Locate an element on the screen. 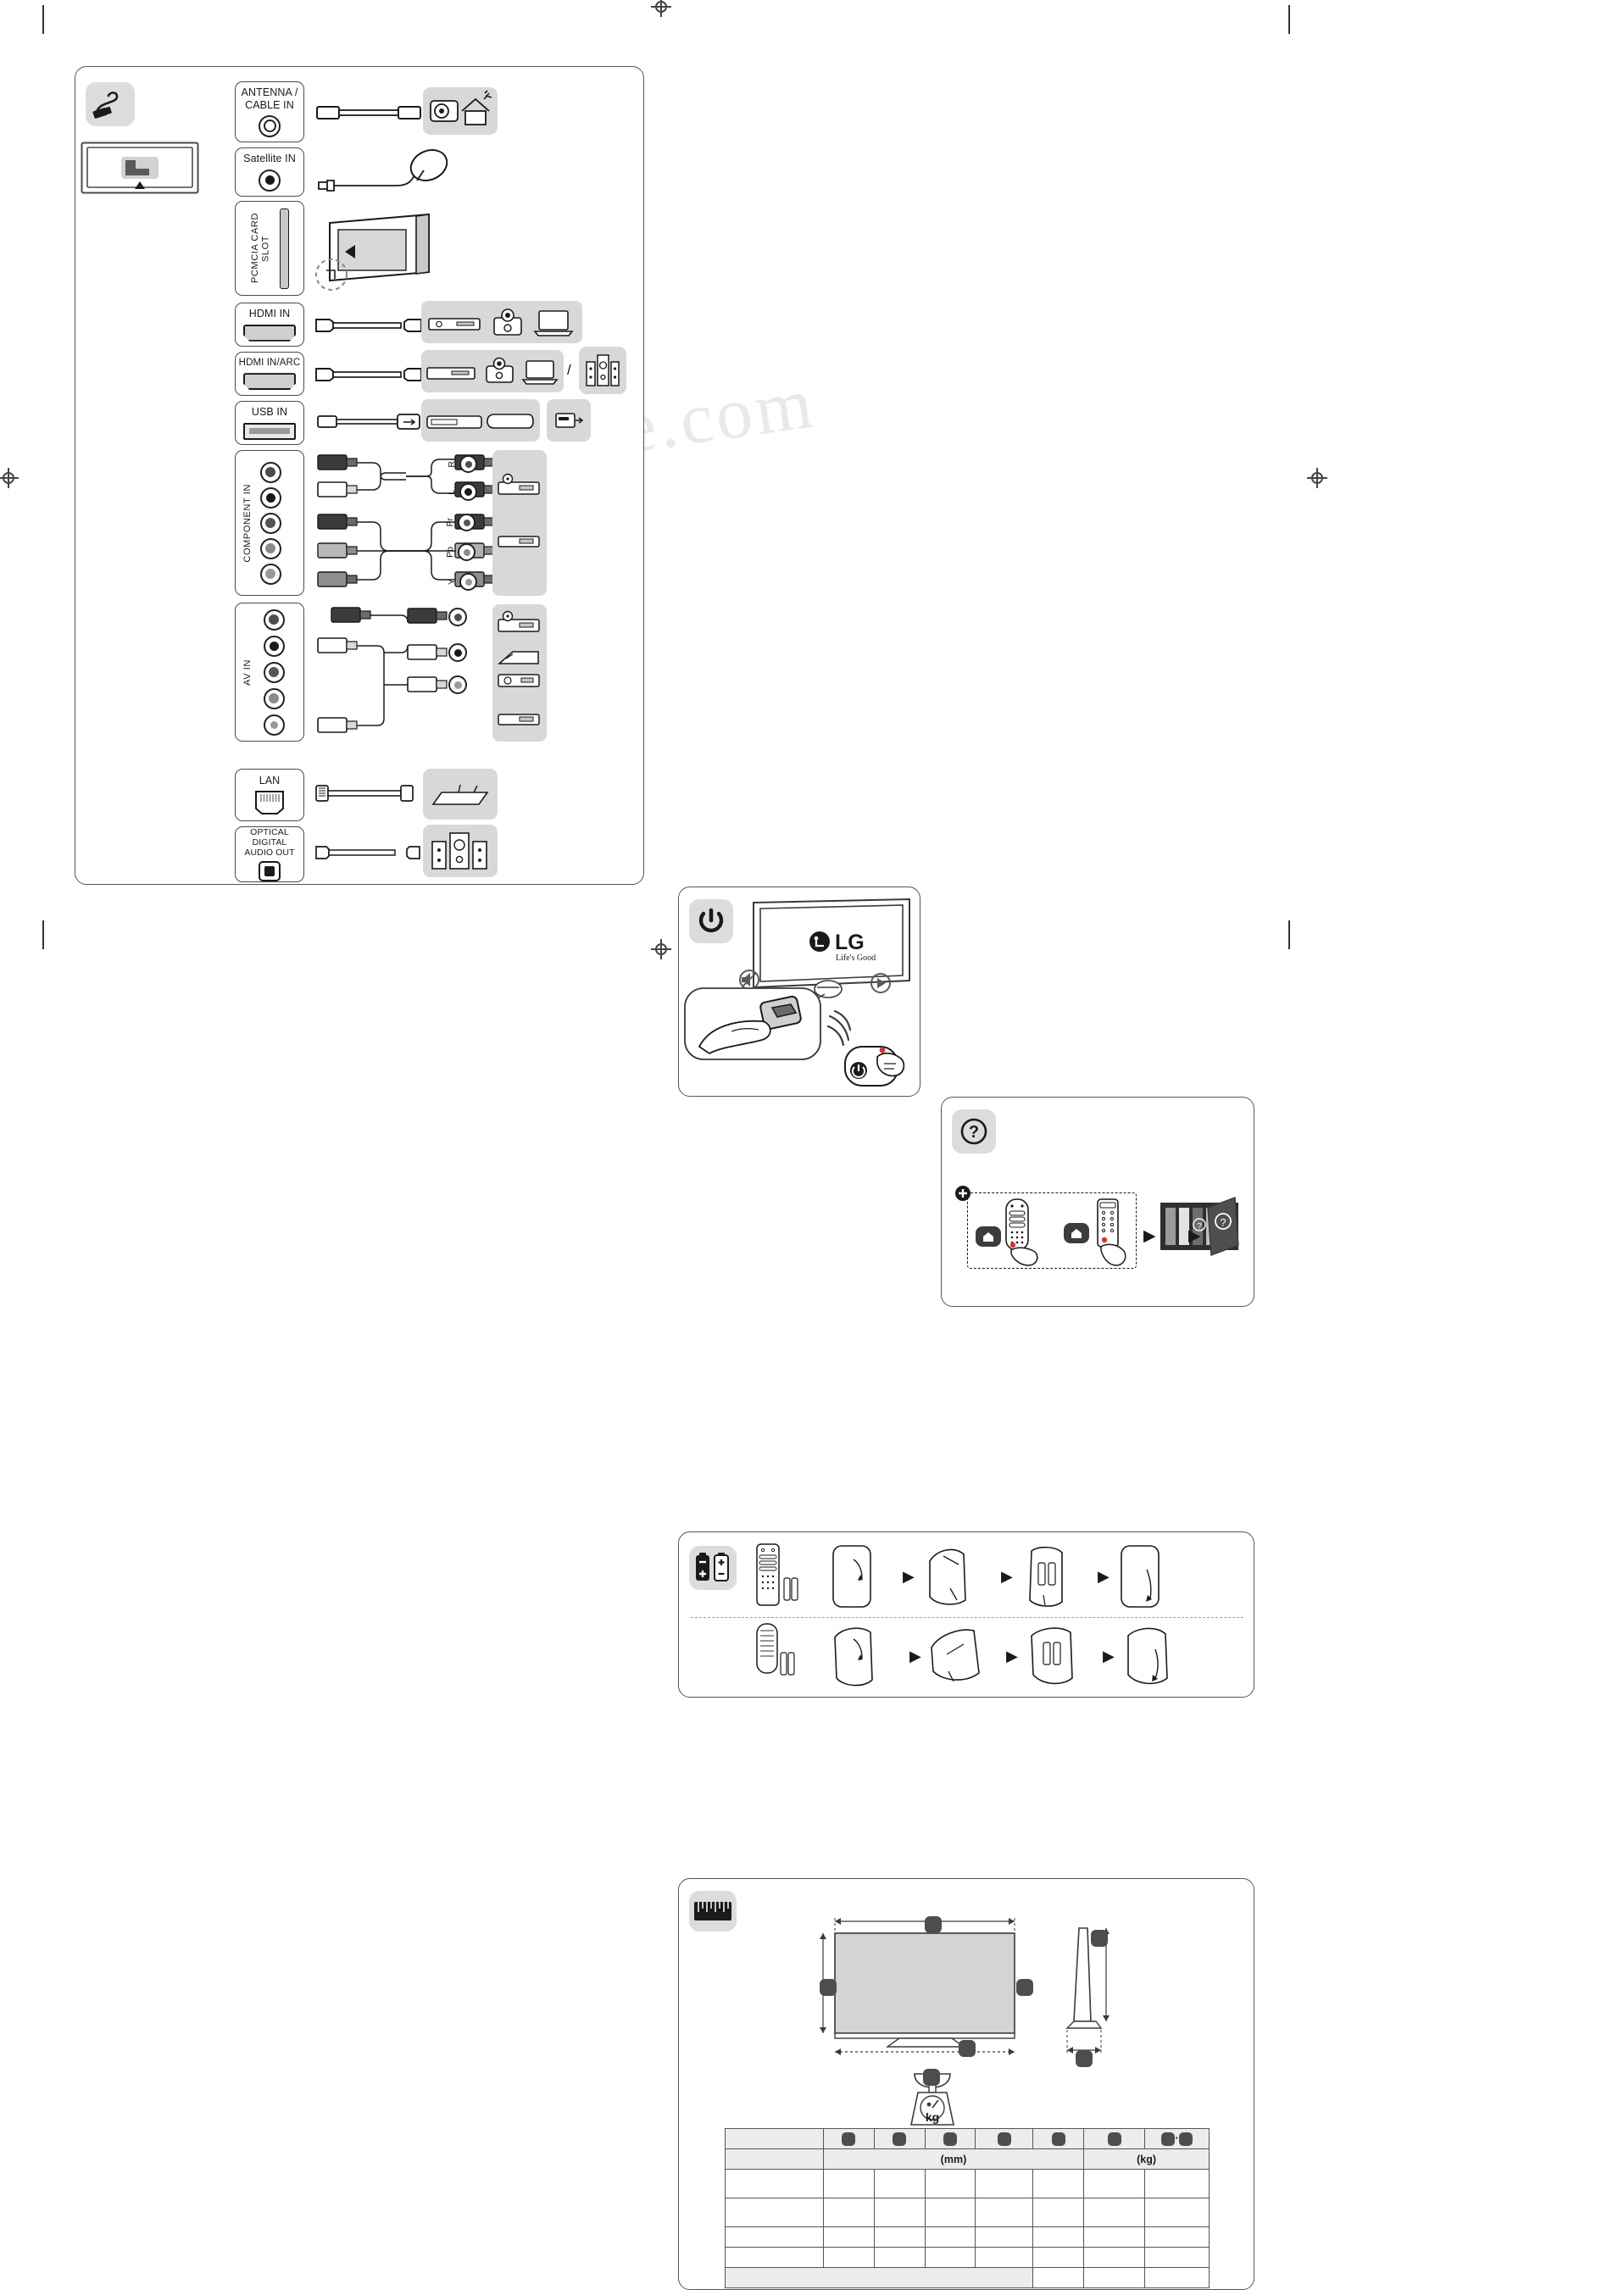 Image resolution: width=1624 pixels, height=2290 pixels. remote-ir-signal-icon is located at coordinates (872, 1046).